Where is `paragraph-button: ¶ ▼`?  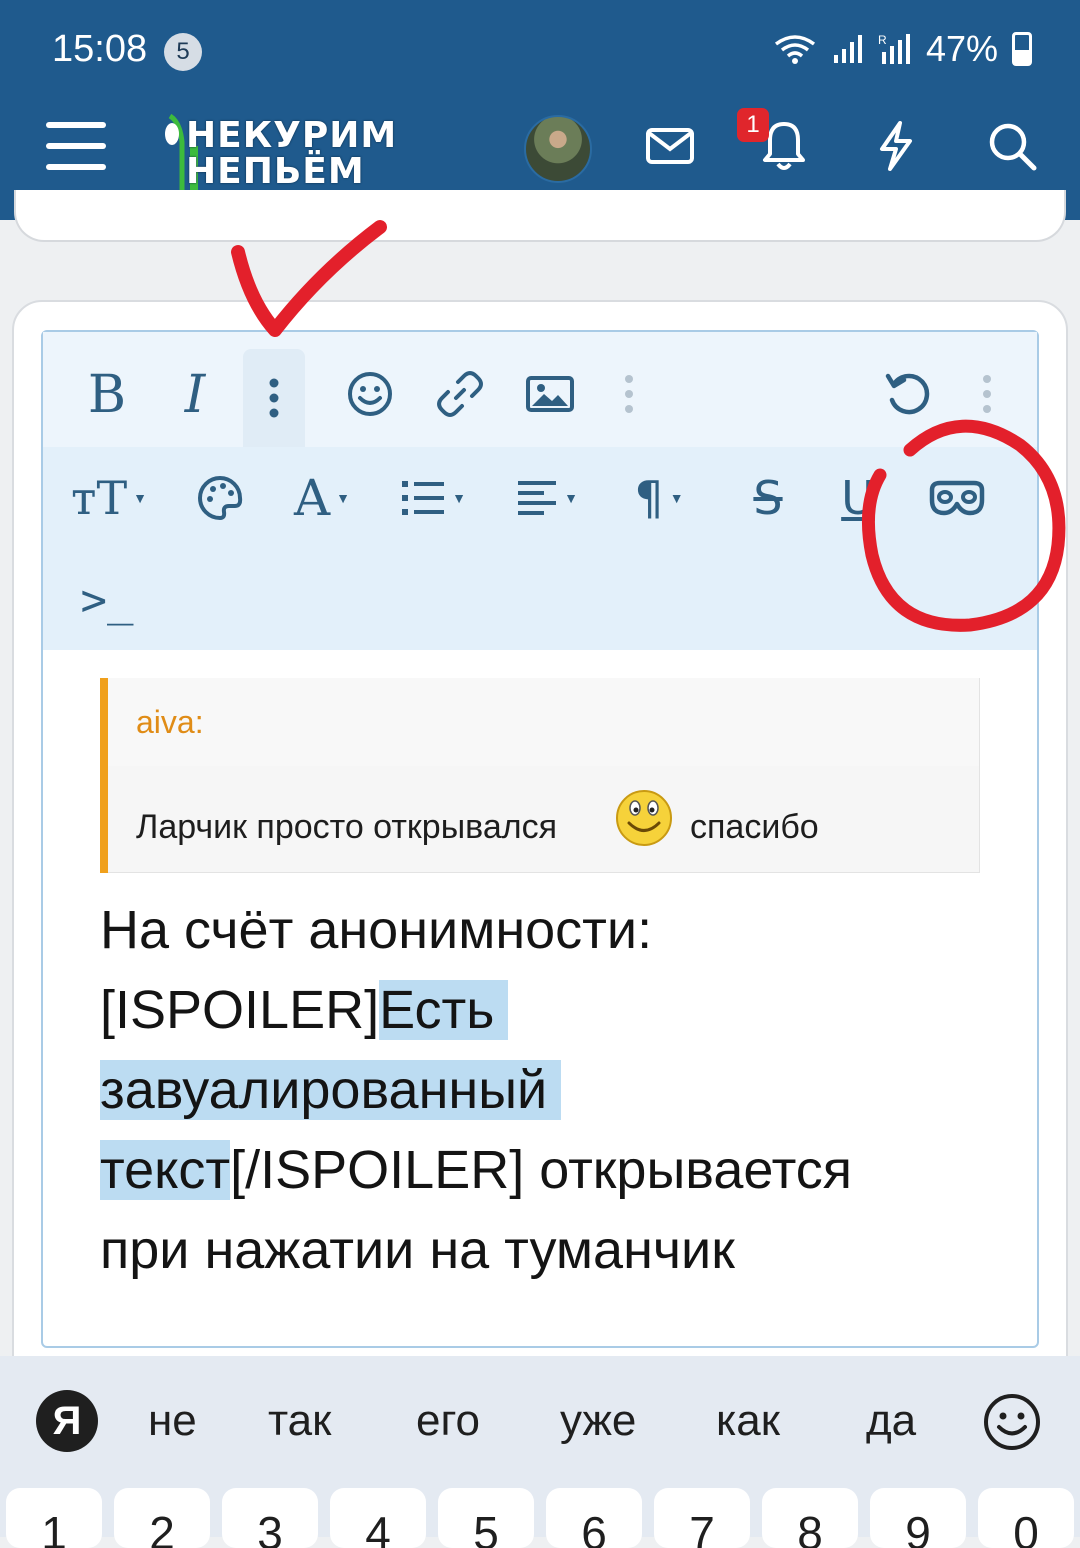
paragraph-button: ¶ ▼ is located at coordinates (659, 498).